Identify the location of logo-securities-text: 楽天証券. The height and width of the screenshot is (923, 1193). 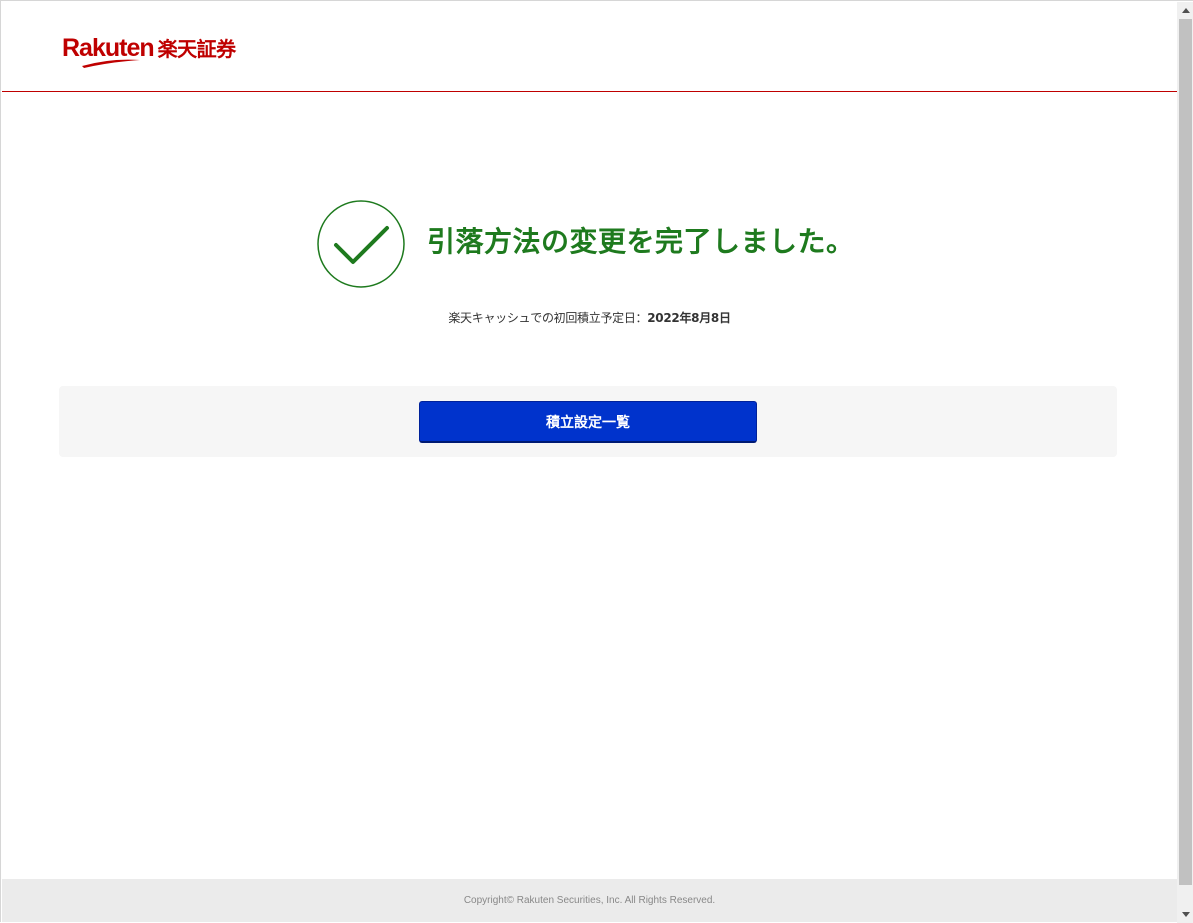
(197, 49).